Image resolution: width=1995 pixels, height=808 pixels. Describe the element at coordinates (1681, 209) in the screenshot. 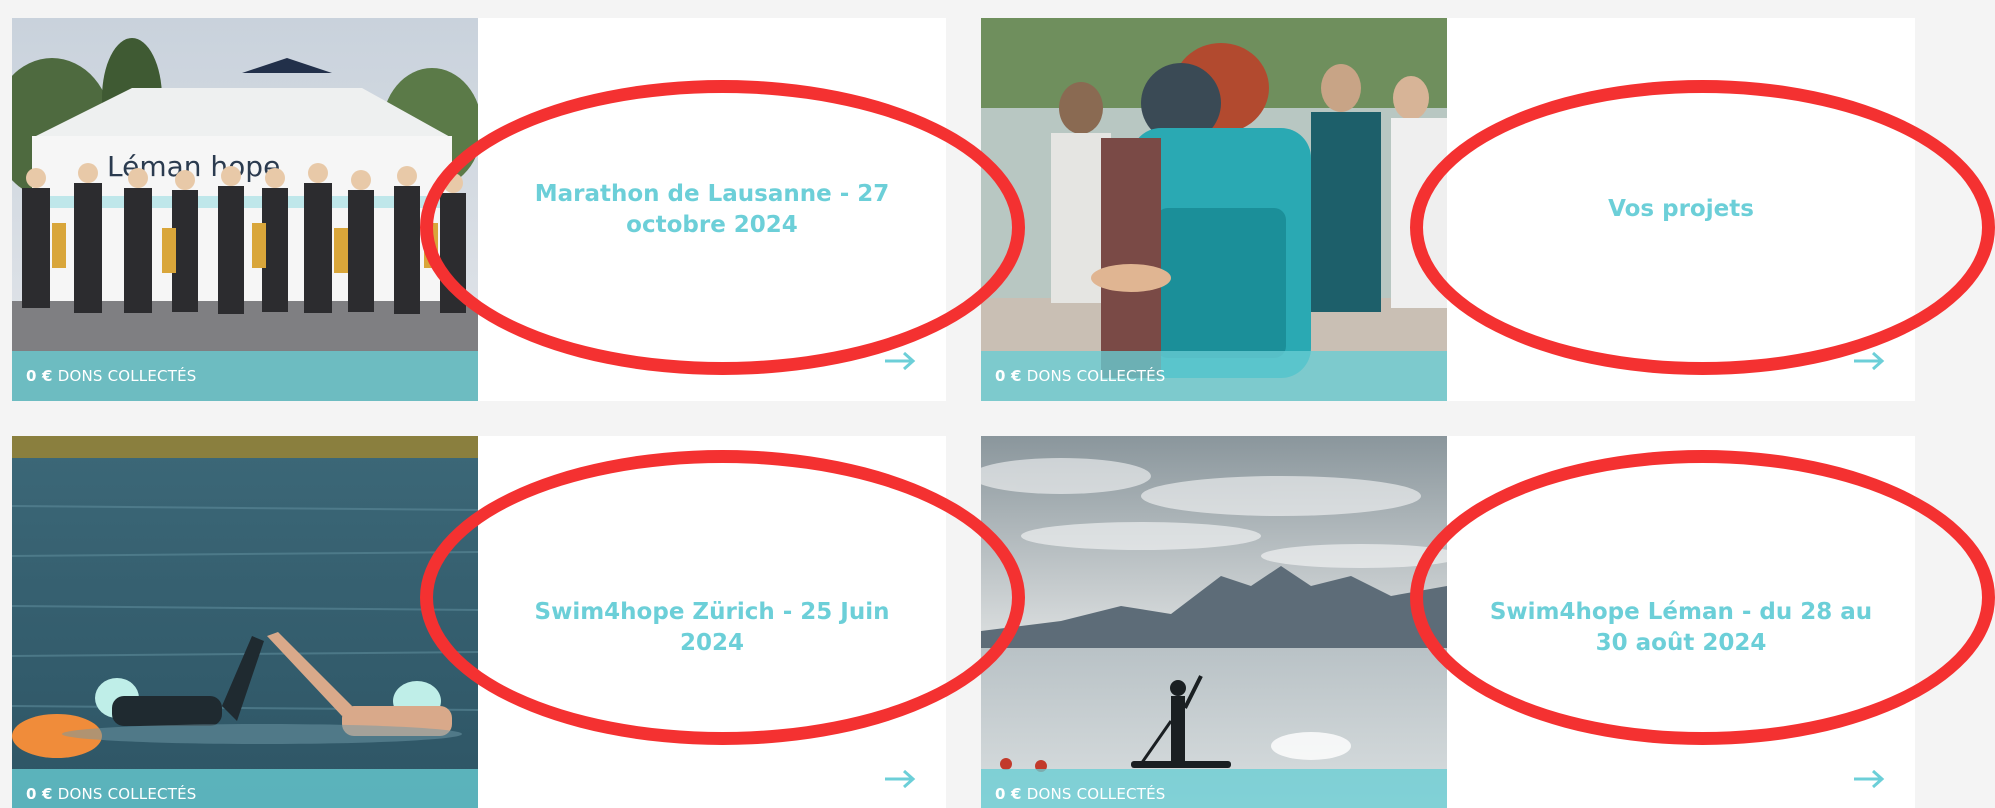

I see `campaign-title: Vos projets` at that location.